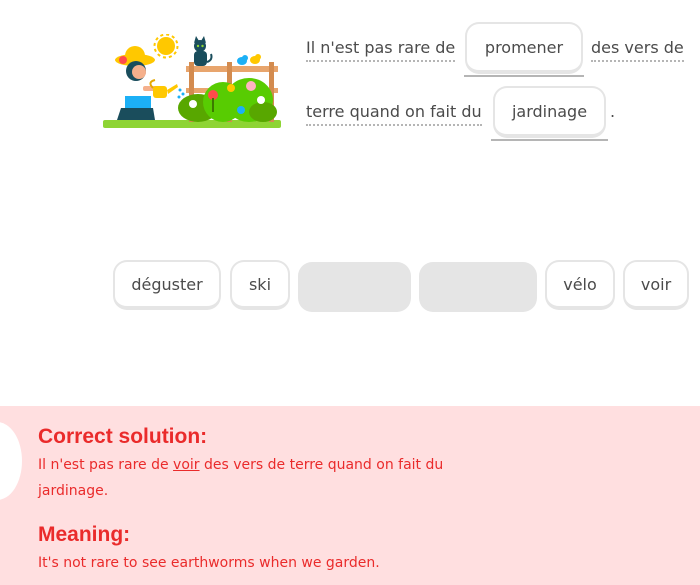 The width and height of the screenshot is (700, 585). What do you see at coordinates (150, 83) in the screenshot?
I see `girl-watering-can-icon` at bounding box center [150, 83].